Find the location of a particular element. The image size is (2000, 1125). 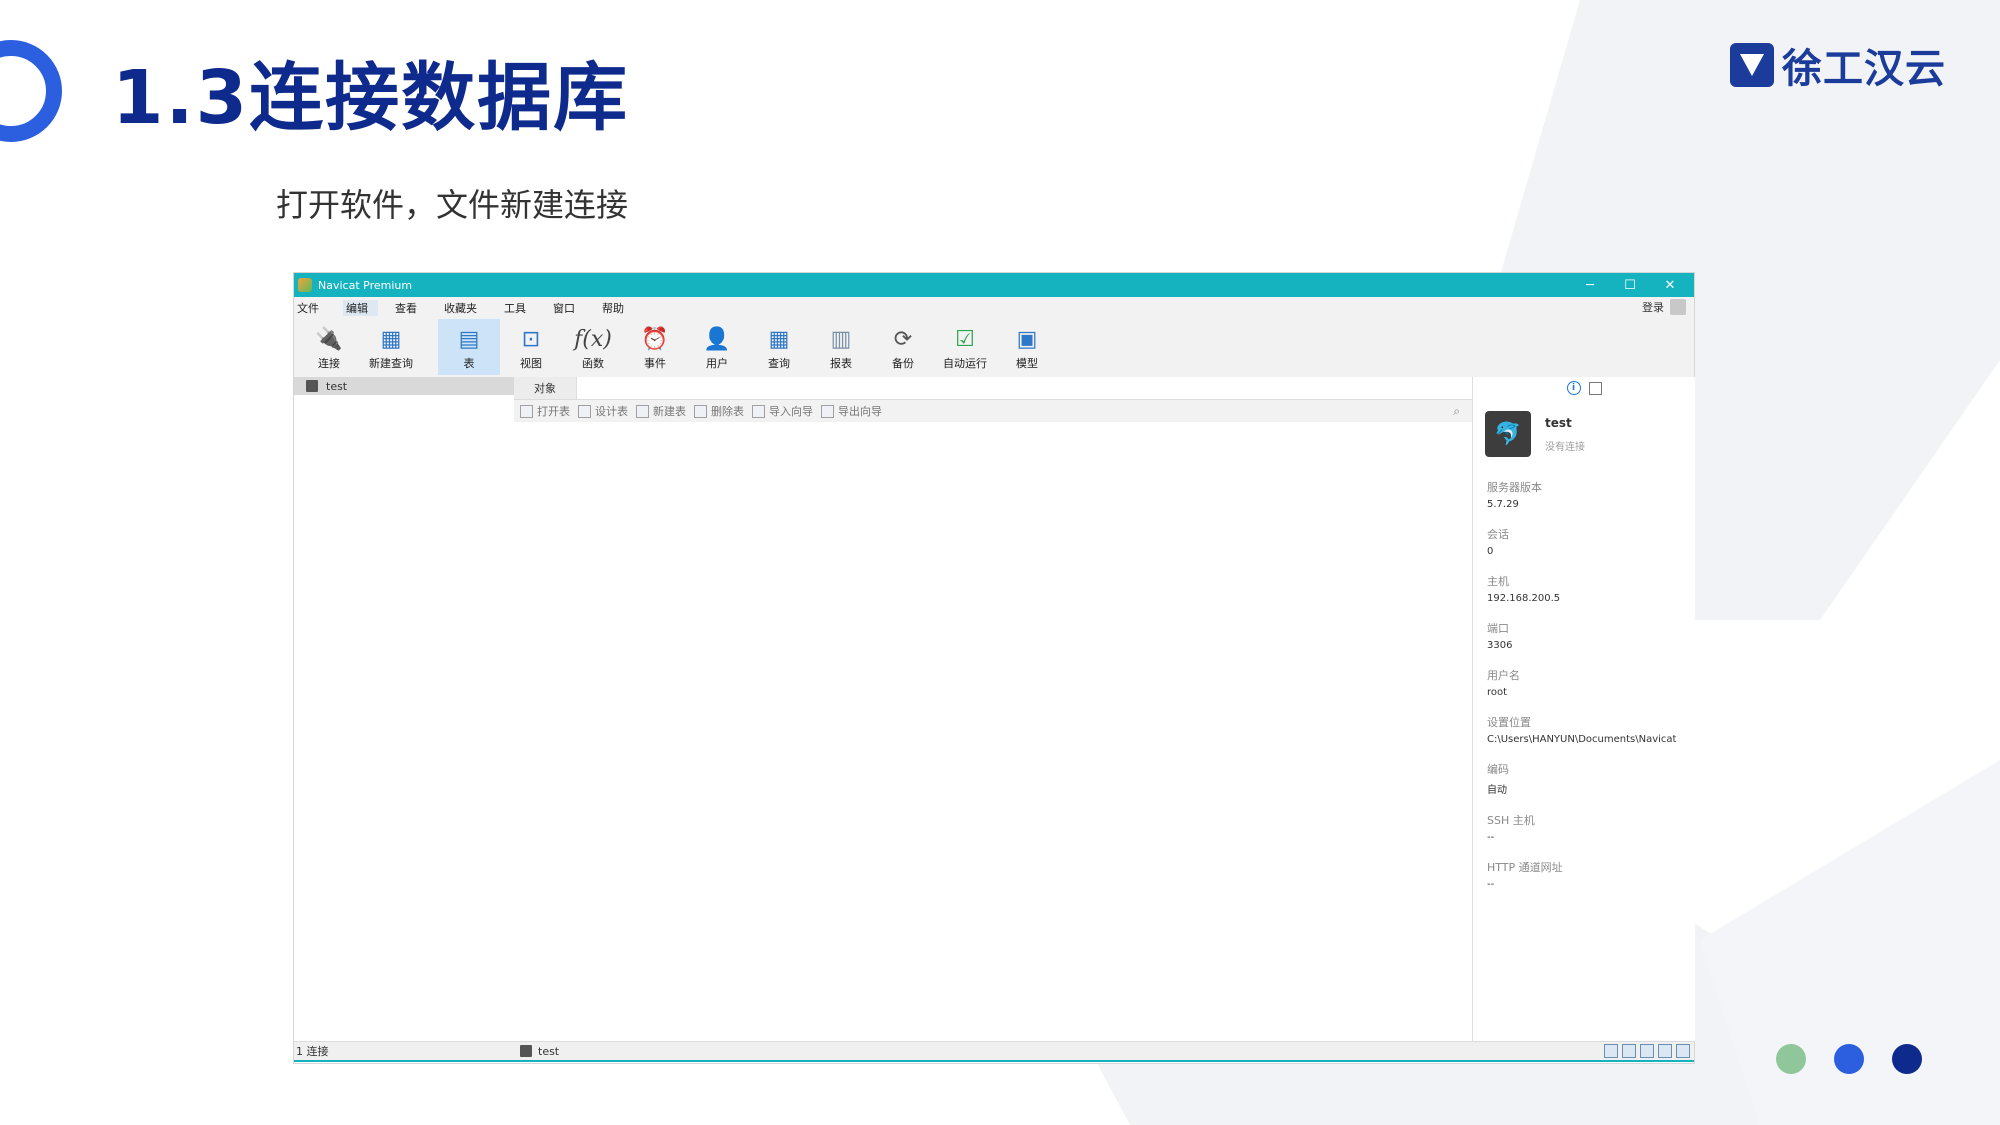

maximize-button: ☐ is located at coordinates (1630, 285).